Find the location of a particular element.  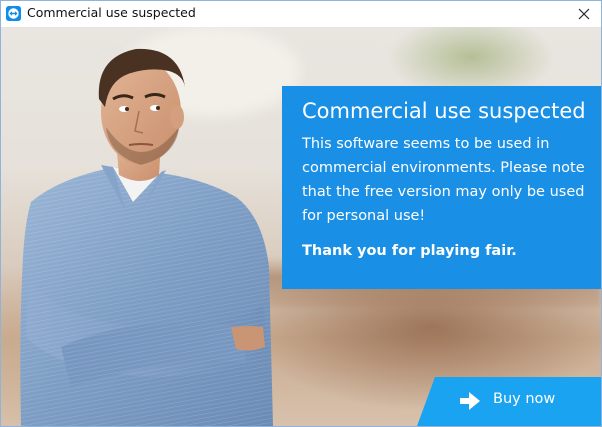

buy-now-button: Buy now is located at coordinates (509, 401).